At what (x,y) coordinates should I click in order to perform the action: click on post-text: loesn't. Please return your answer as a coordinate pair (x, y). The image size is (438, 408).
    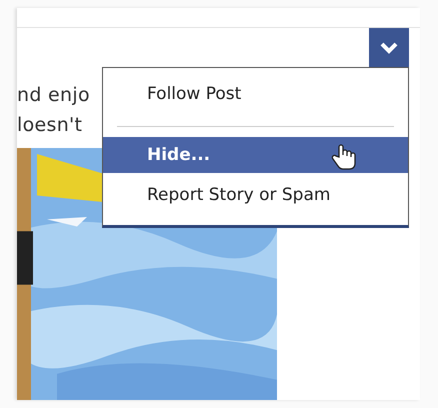
    Looking at the image, I should click on (49, 125).